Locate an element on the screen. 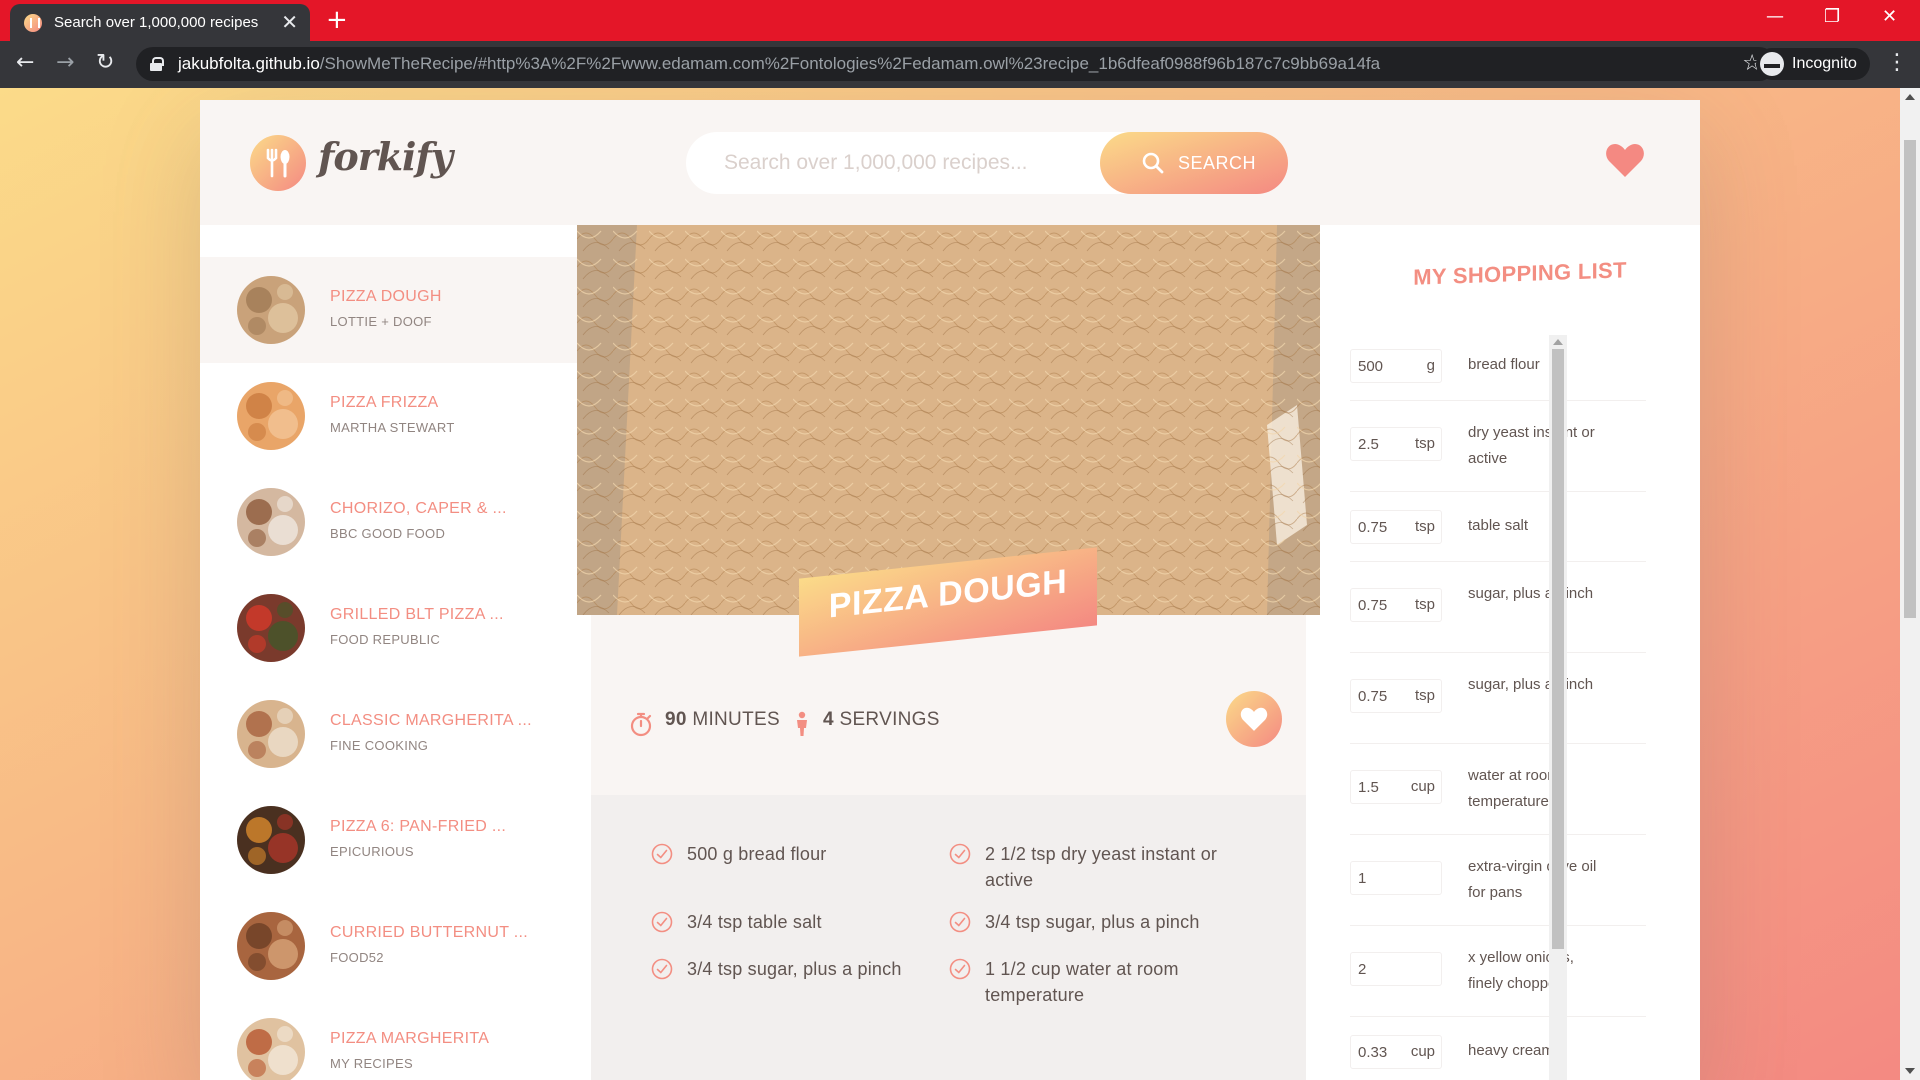 The height and width of the screenshot is (1080, 1920). recipe-left-gutter is located at coordinates (584, 847).